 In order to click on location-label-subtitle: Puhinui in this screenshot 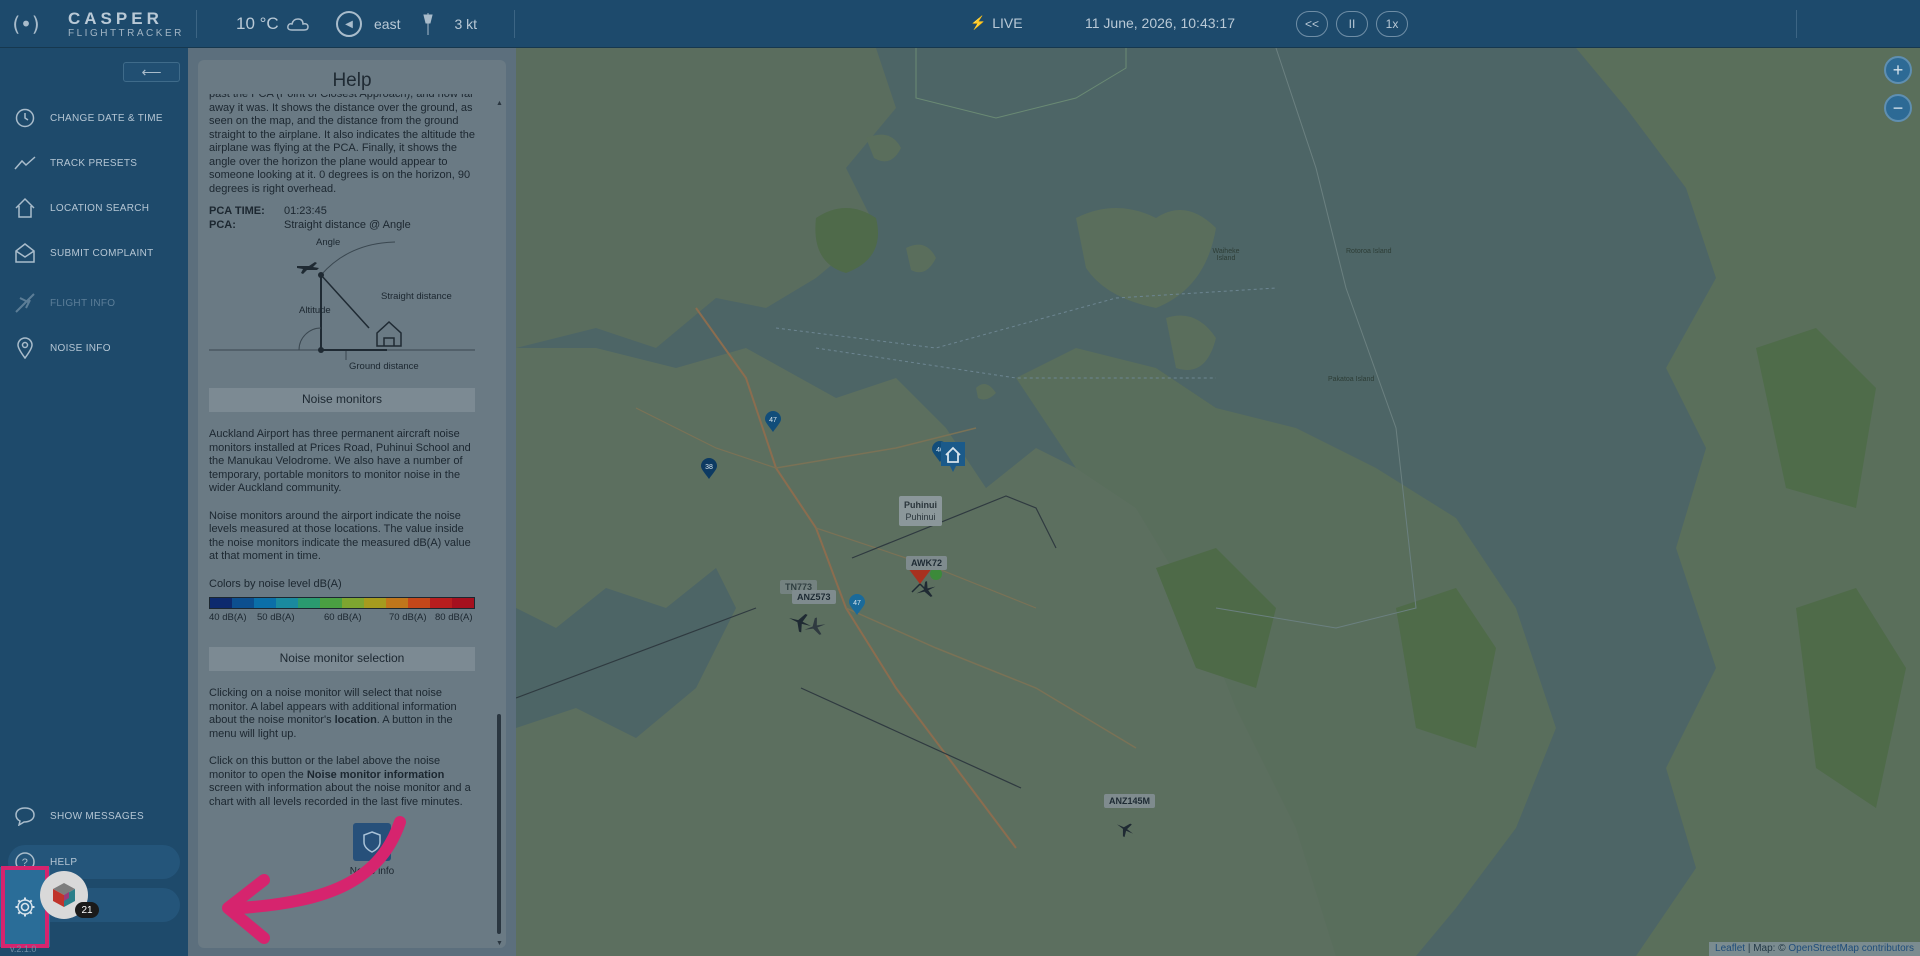, I will do `click(920, 517)`.